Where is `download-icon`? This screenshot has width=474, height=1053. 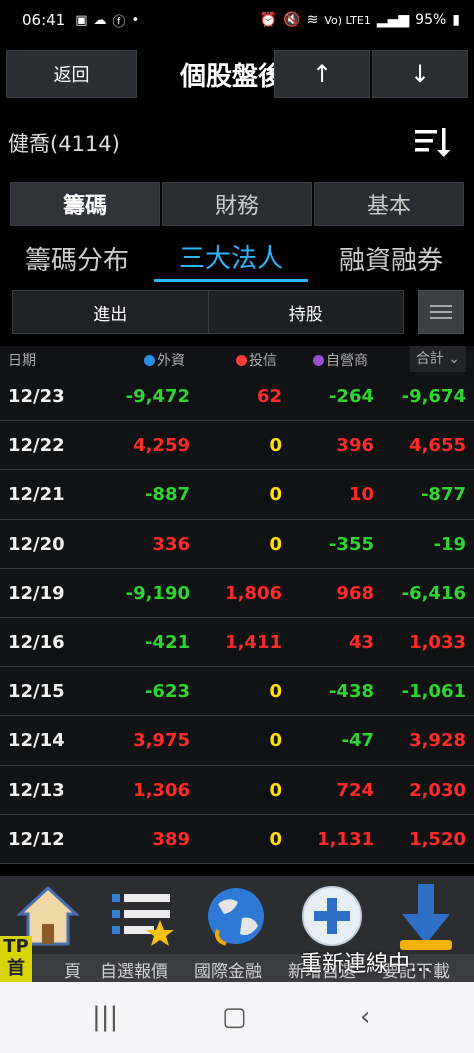
download-icon is located at coordinates (426, 917).